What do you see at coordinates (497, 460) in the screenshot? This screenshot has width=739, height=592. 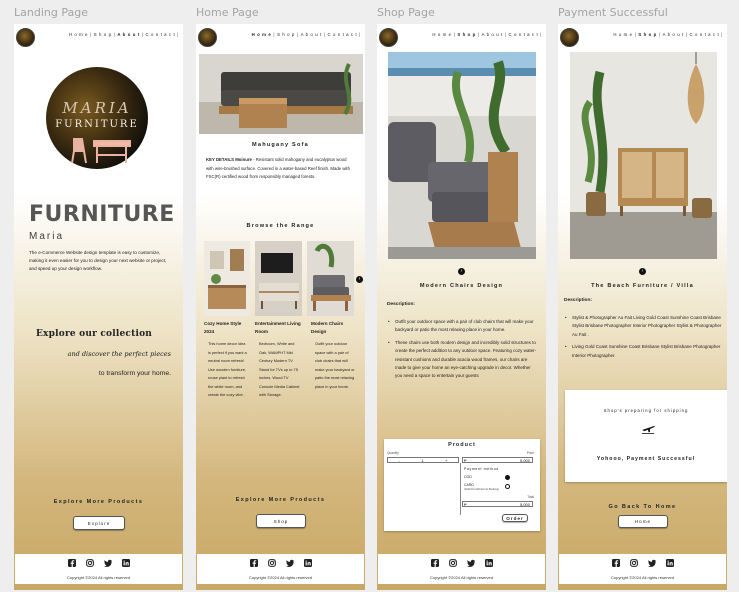 I see `price-field: ₱ 5,000` at bounding box center [497, 460].